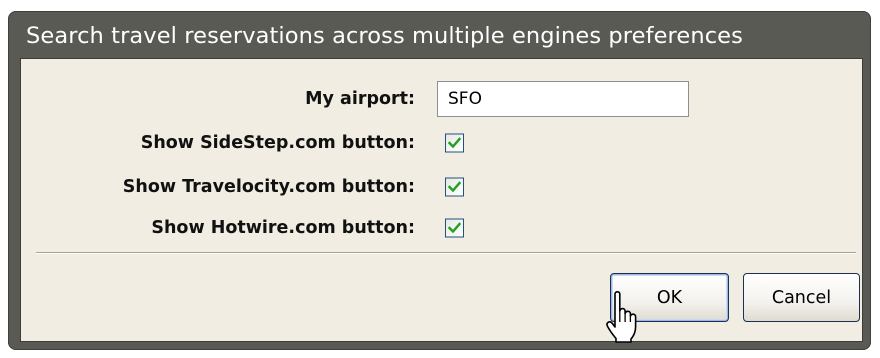 This screenshot has height=358, width=880. Describe the element at coordinates (446, 253) in the screenshot. I see `divider` at that location.